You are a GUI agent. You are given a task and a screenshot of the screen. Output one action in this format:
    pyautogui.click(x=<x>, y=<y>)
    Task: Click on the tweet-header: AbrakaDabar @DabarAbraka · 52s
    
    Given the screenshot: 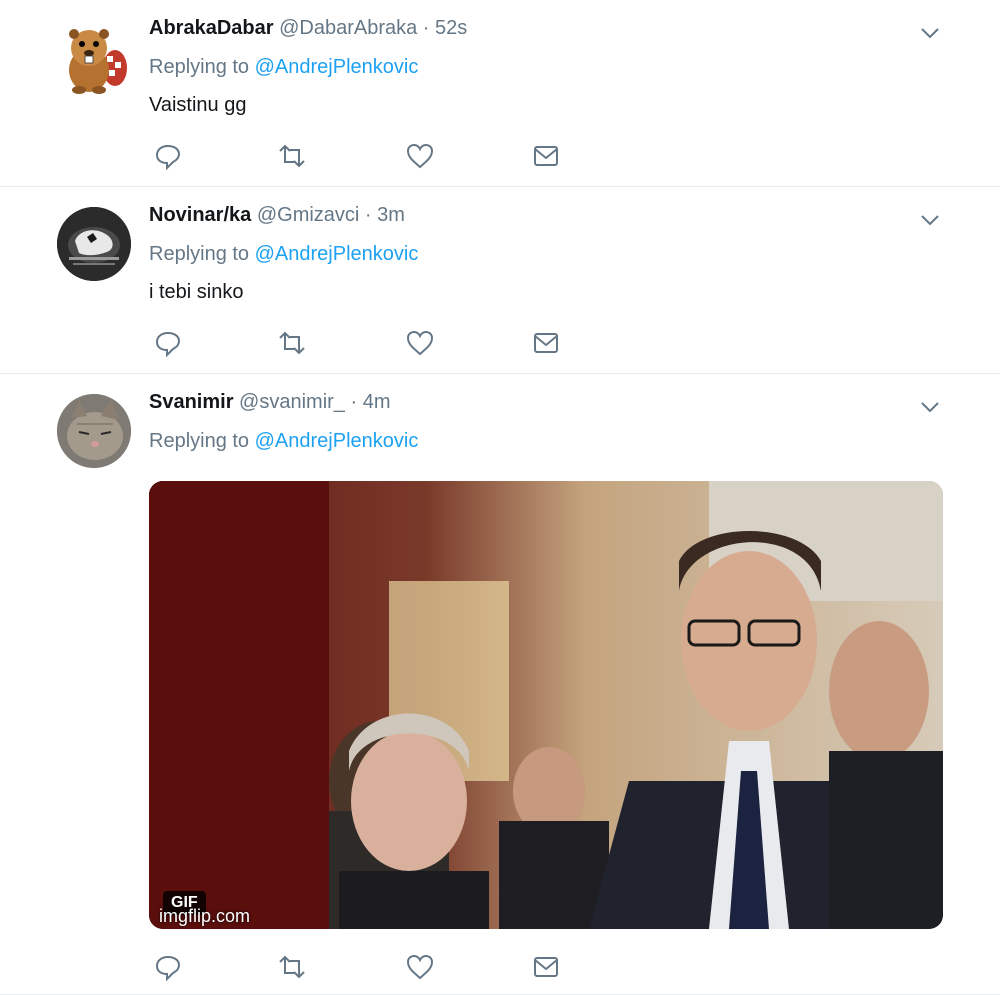 What is the action you would take?
    pyautogui.click(x=308, y=28)
    